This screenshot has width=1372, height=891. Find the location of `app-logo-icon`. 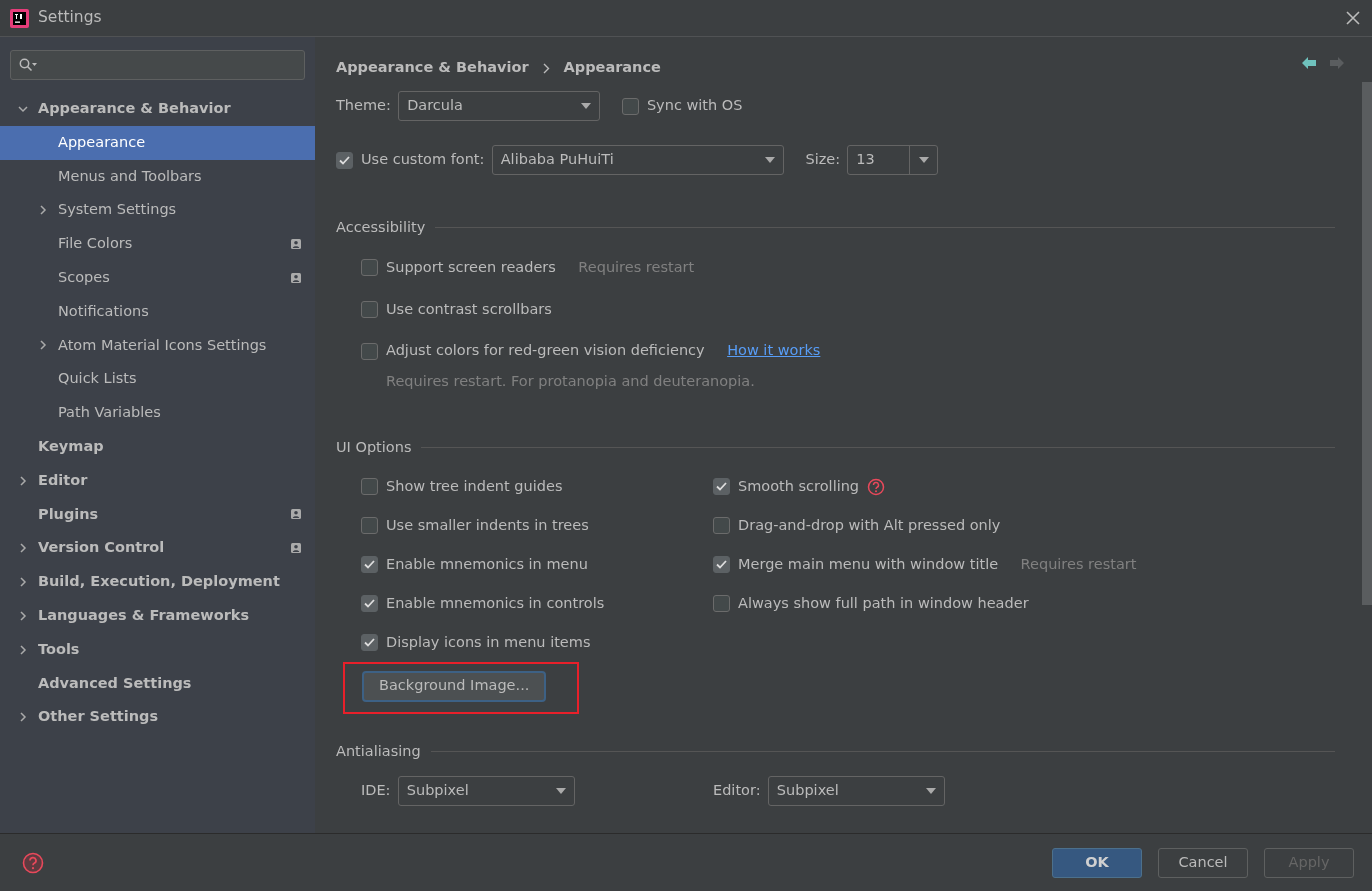

app-logo-icon is located at coordinates (19, 18).